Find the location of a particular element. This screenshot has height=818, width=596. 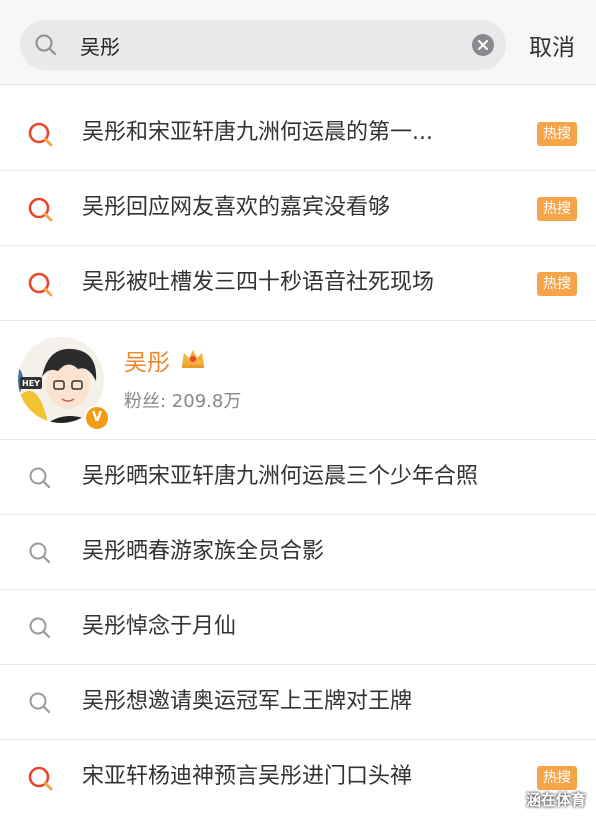

search-header: 取消 is located at coordinates (298, 42).